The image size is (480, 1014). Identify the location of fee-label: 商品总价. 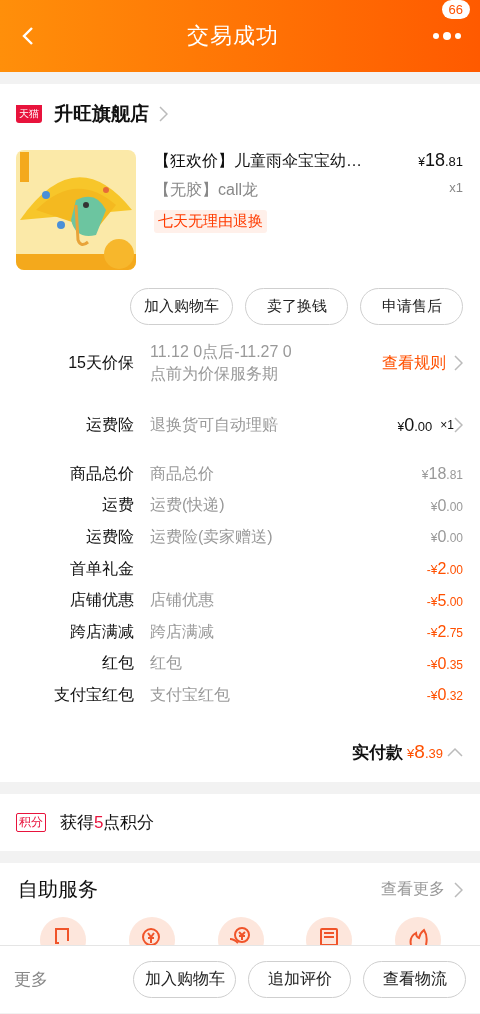
(101, 473).